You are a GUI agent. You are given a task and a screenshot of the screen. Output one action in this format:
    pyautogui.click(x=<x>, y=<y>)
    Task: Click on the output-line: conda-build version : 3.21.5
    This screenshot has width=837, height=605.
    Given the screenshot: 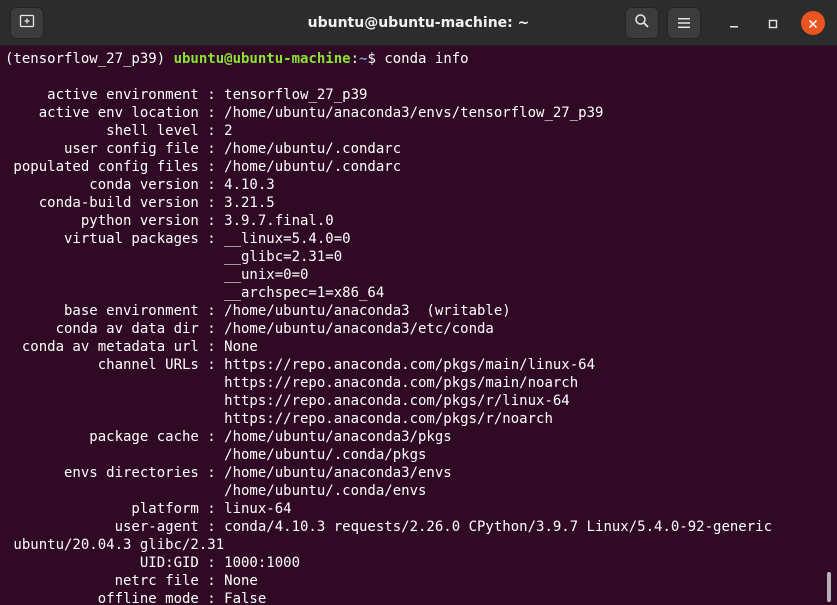 What is the action you would take?
    pyautogui.click(x=140, y=203)
    